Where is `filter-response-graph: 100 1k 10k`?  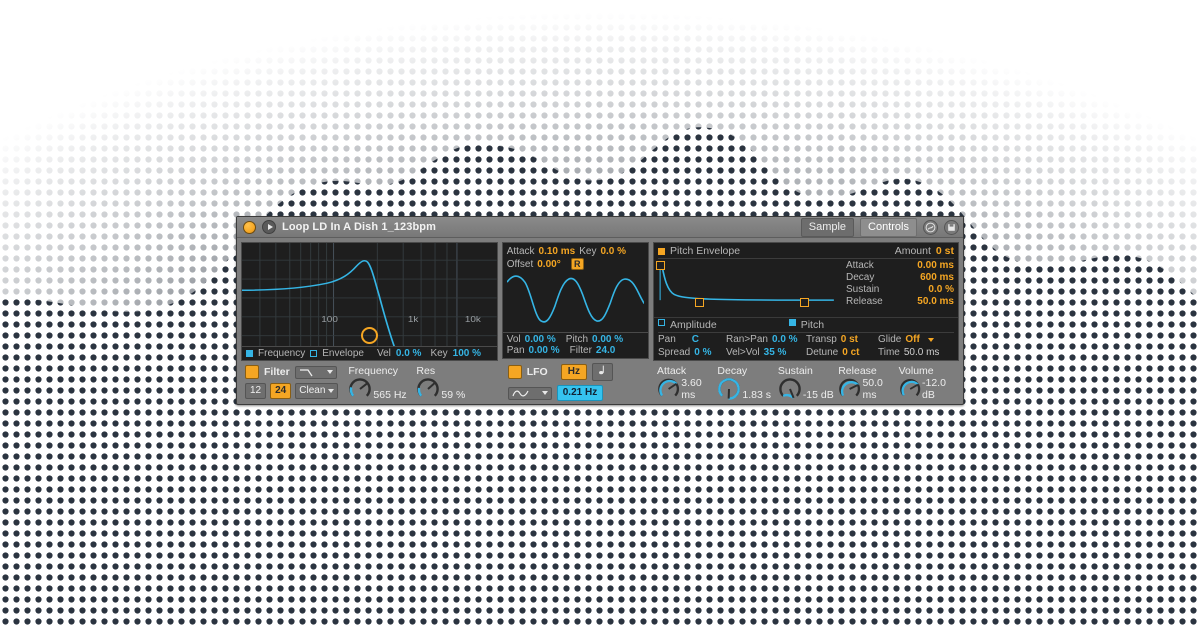 filter-response-graph: 100 1k 10k is located at coordinates (369, 294).